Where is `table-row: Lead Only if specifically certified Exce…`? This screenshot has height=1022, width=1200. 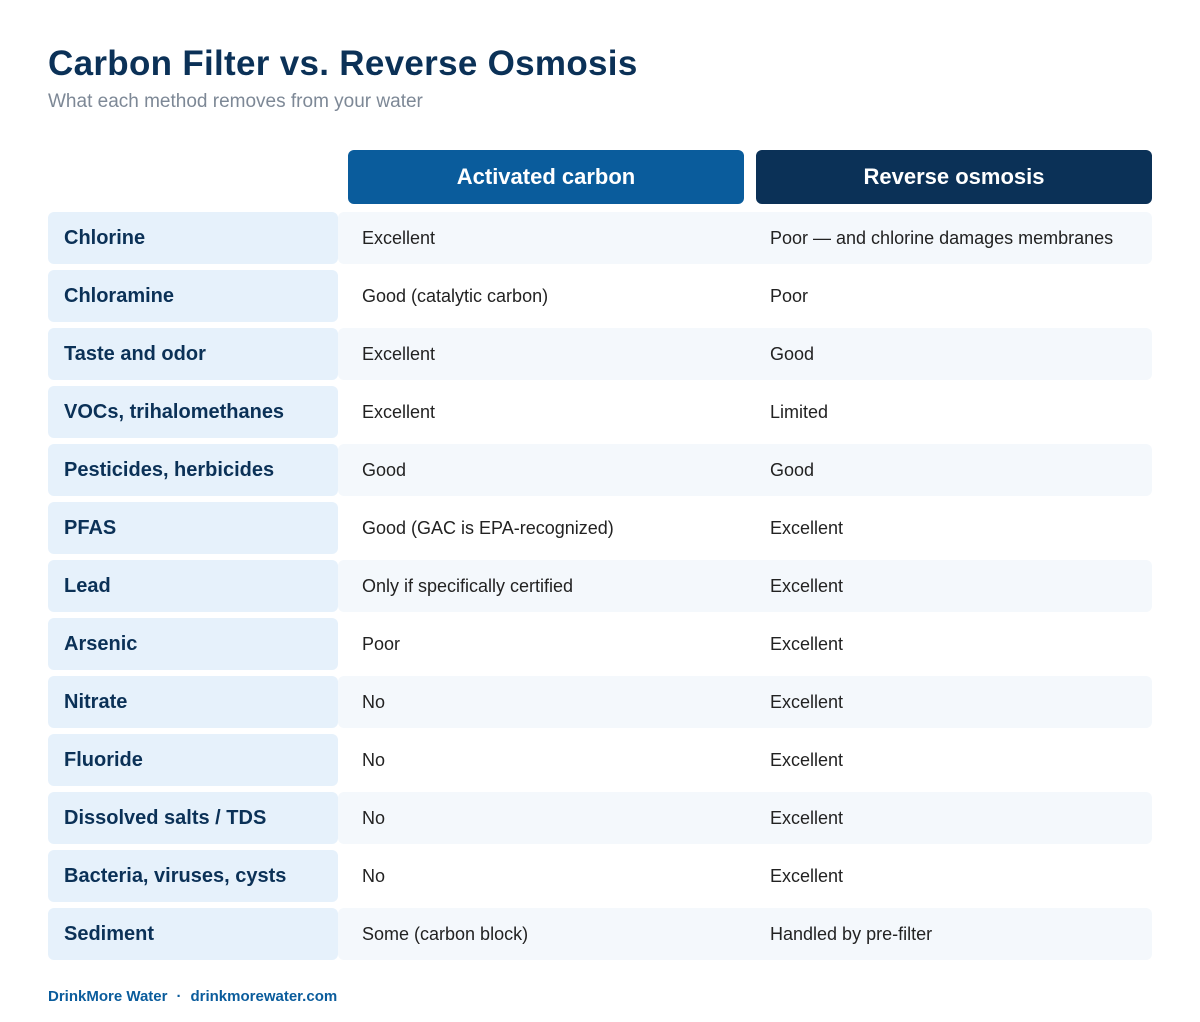 table-row: Lead Only if specifically certified Exce… is located at coordinates (600, 586).